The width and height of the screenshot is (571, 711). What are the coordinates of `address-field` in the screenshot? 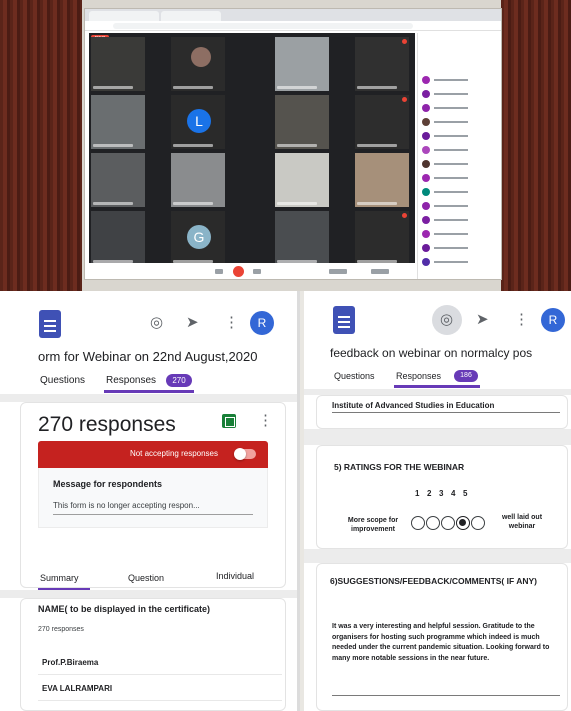 It's located at (263, 26).